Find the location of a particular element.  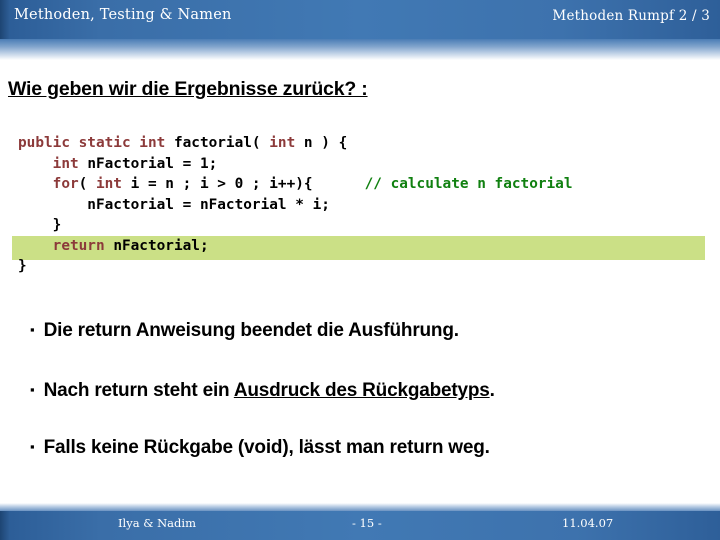

code-token-plain: factorial( is located at coordinates (221, 143).